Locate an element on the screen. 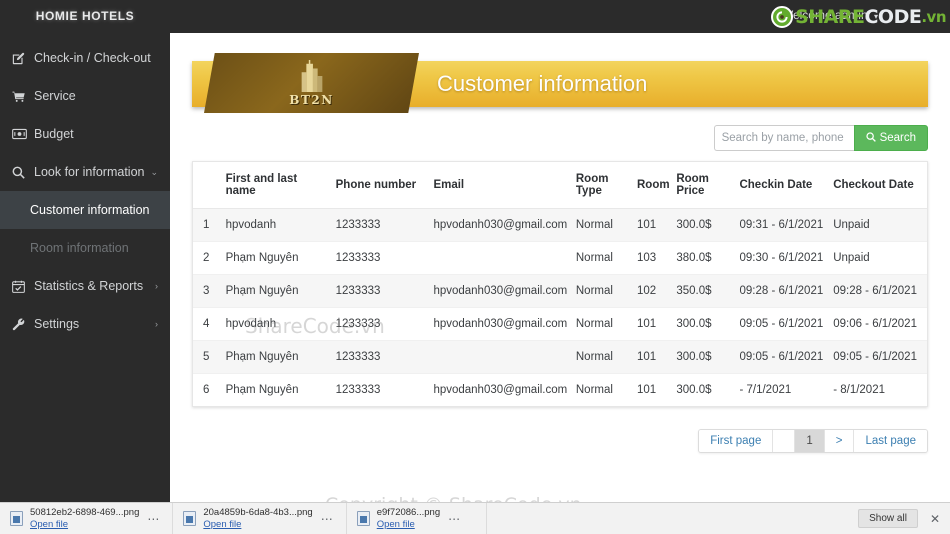  sidebar-item-label: Settings is located at coordinates (57, 324).